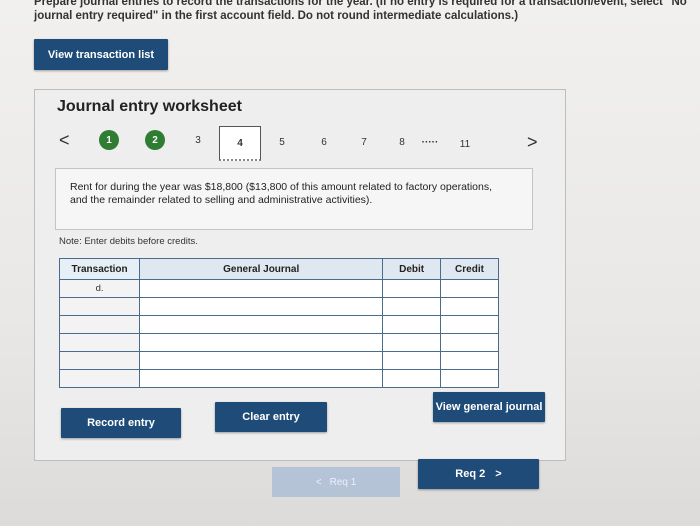 The image size is (700, 526). Describe the element at coordinates (149, 106) in the screenshot. I see `worksheet-title: Journal entry worksheet` at that location.